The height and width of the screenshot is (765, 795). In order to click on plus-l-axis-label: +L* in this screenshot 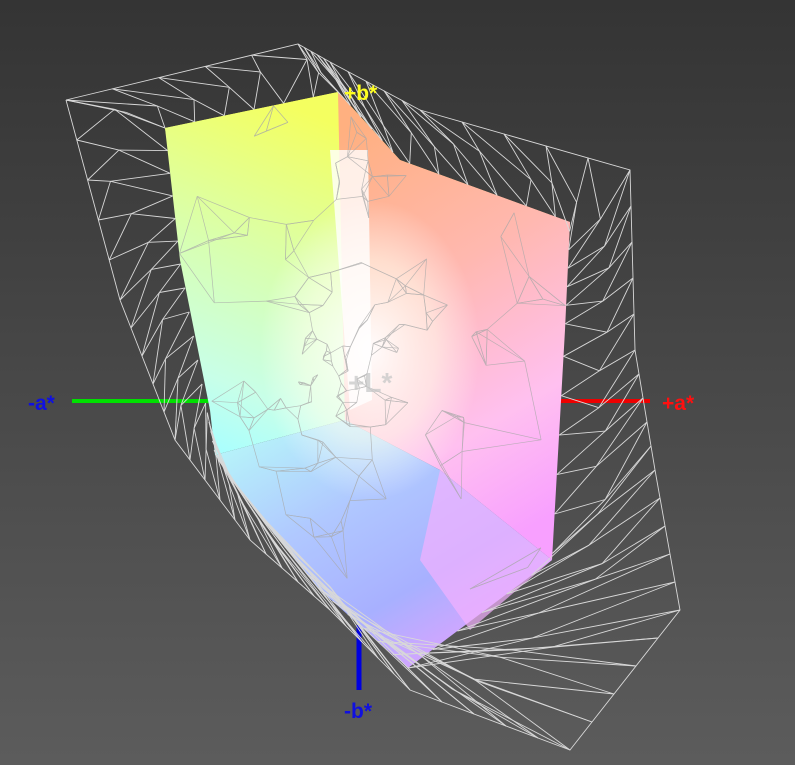, I will do `click(370, 382)`.